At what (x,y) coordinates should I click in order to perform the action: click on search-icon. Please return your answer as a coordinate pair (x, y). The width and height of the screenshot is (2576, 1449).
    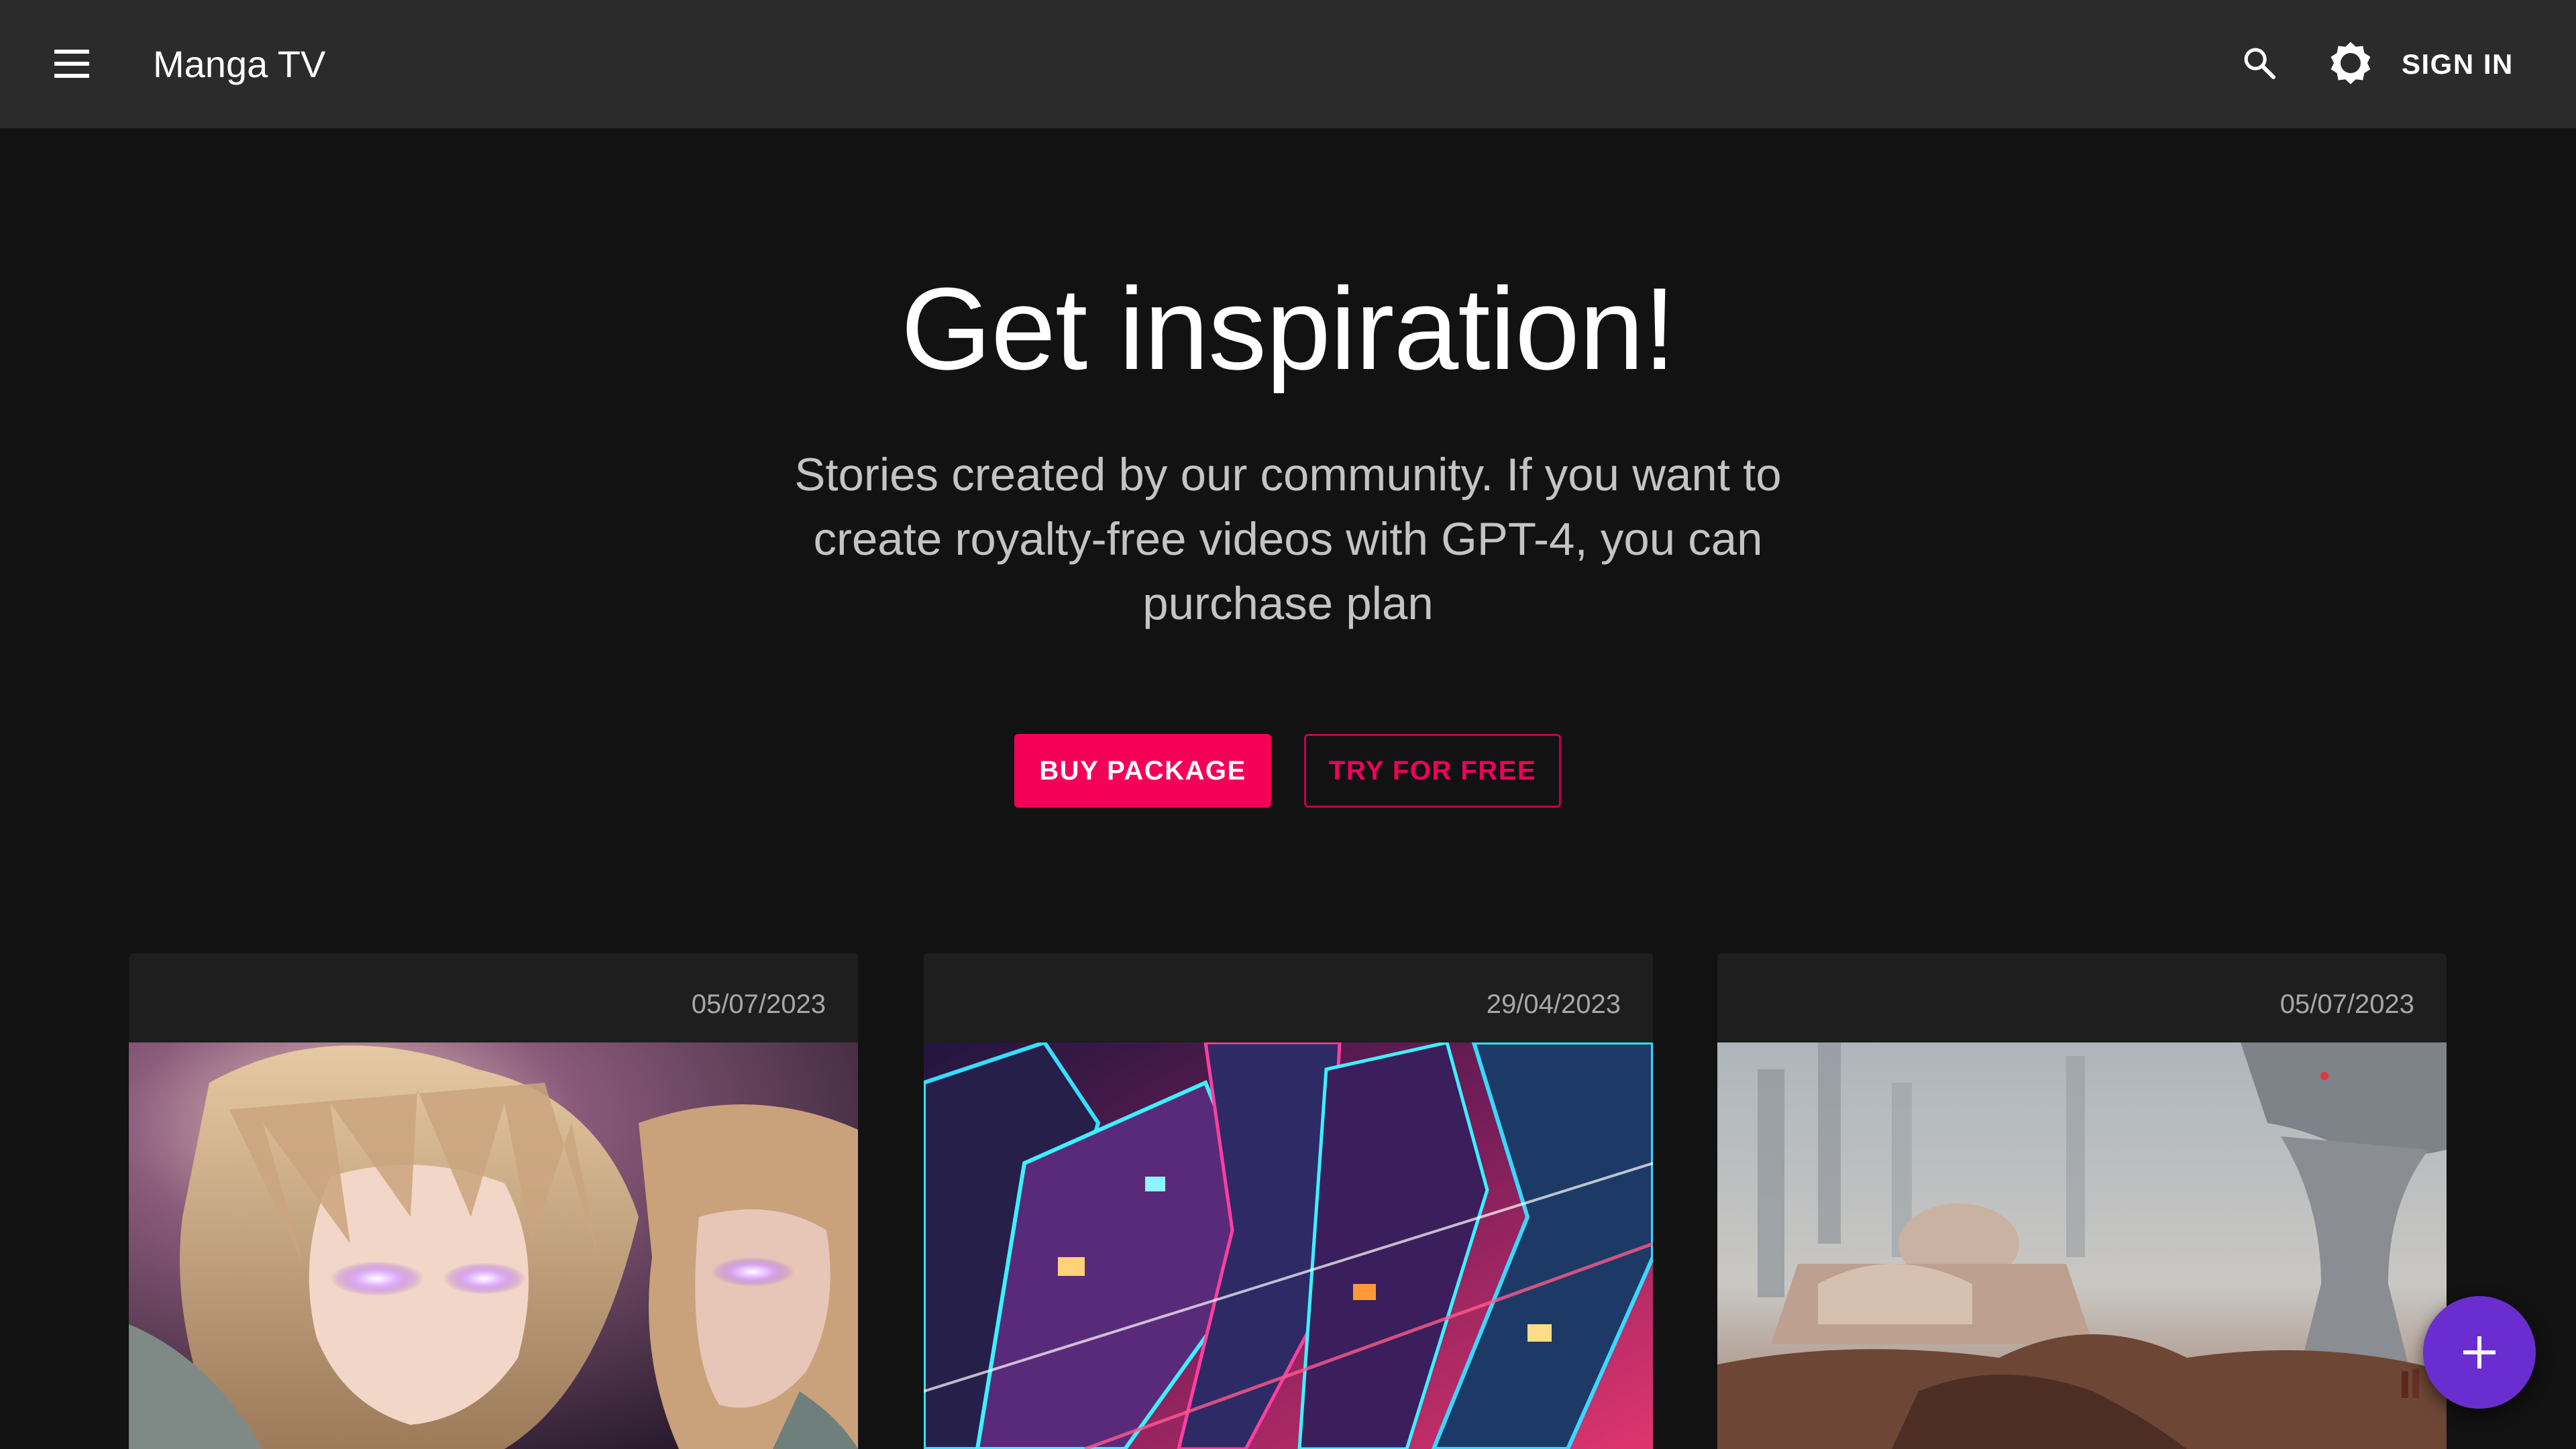
    Looking at the image, I should click on (2259, 63).